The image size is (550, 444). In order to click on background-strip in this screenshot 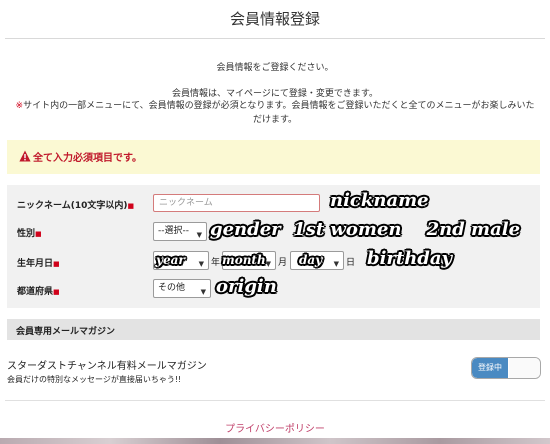, I will do `click(275, 441)`.